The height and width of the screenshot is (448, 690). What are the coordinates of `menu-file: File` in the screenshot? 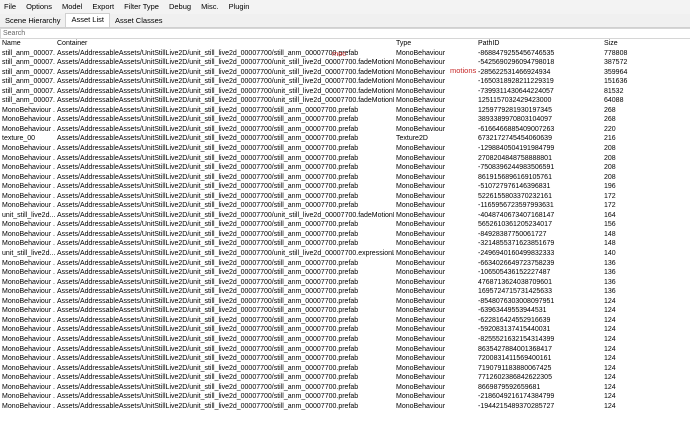 It's located at (10, 7).